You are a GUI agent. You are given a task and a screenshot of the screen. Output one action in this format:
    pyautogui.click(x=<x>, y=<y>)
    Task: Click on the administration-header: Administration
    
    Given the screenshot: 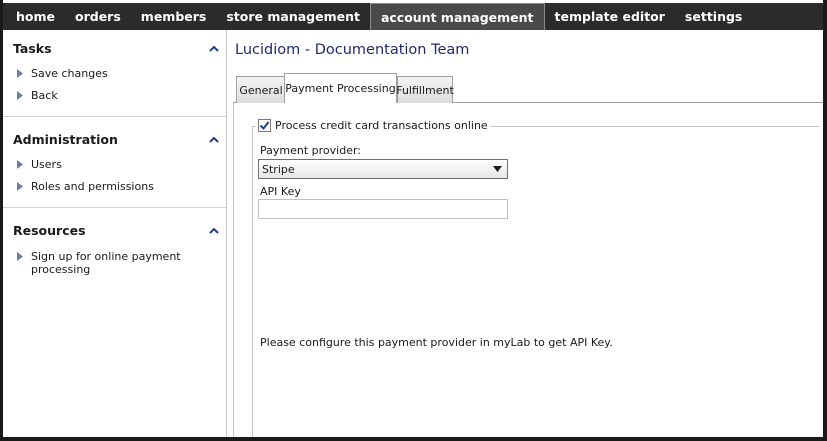 What is the action you would take?
    pyautogui.click(x=116, y=139)
    